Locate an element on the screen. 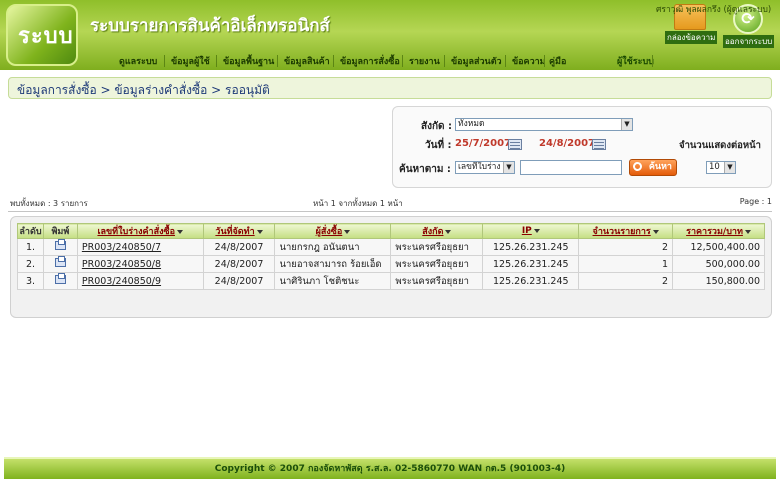 The height and width of the screenshot is (483, 780). menu-item-orders: ข้อมูลการสั่งซื้อ is located at coordinates (370, 61).